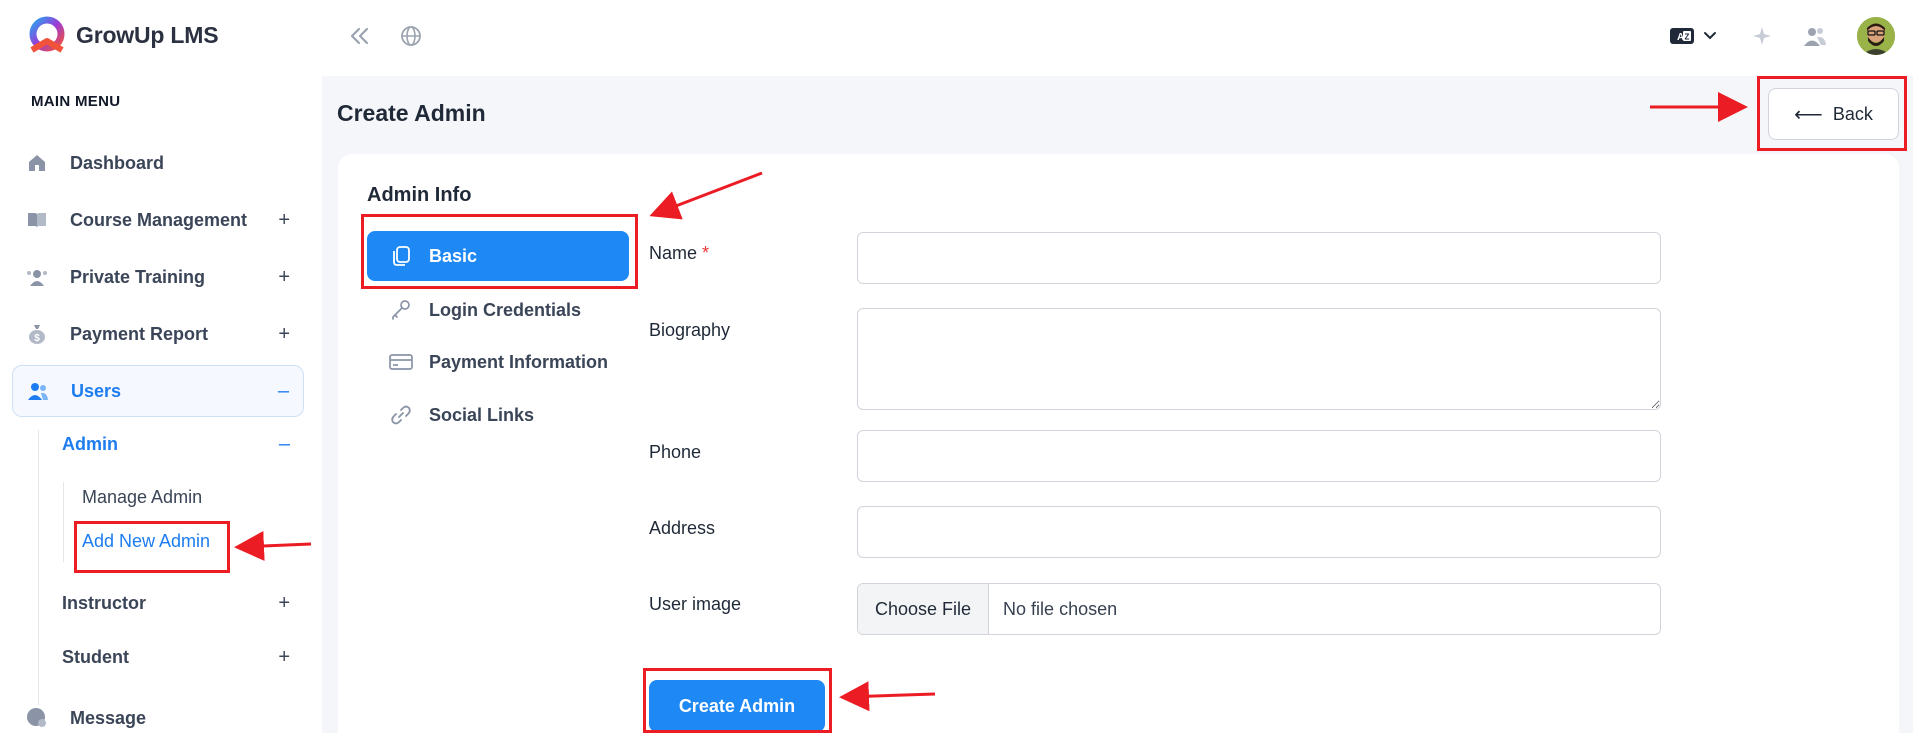 This screenshot has height=733, width=1913. Describe the element at coordinates (411, 113) in the screenshot. I see `page-title: Create Admin` at that location.